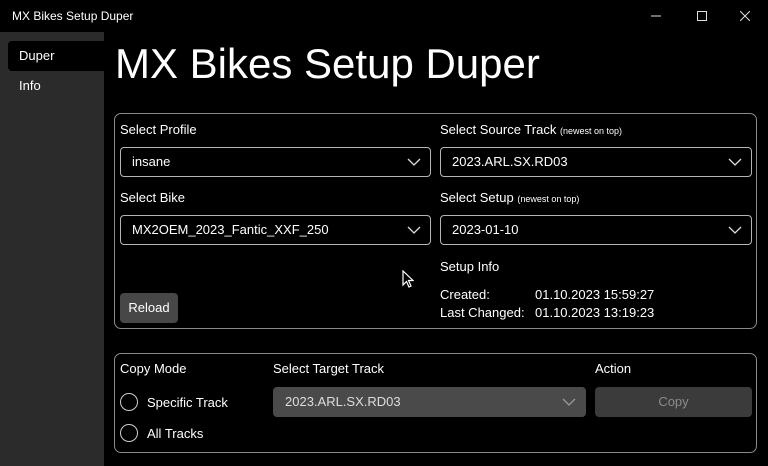  What do you see at coordinates (596, 162) in the screenshot?
I see `source-track-select: 2023.ARL.SX.RD03` at bounding box center [596, 162].